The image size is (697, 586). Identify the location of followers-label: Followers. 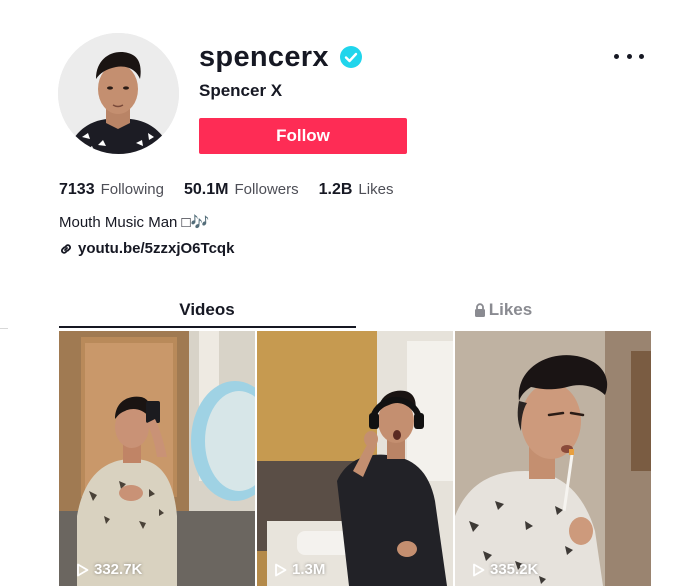
(266, 189).